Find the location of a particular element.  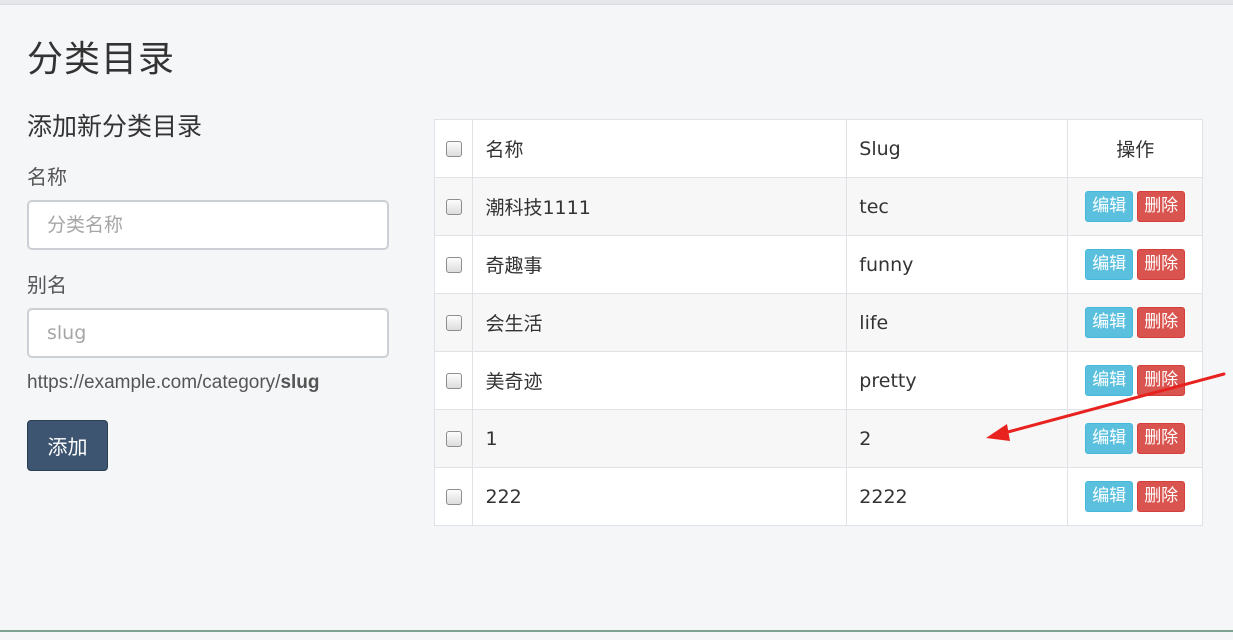

bottom-border is located at coordinates (616, 631).